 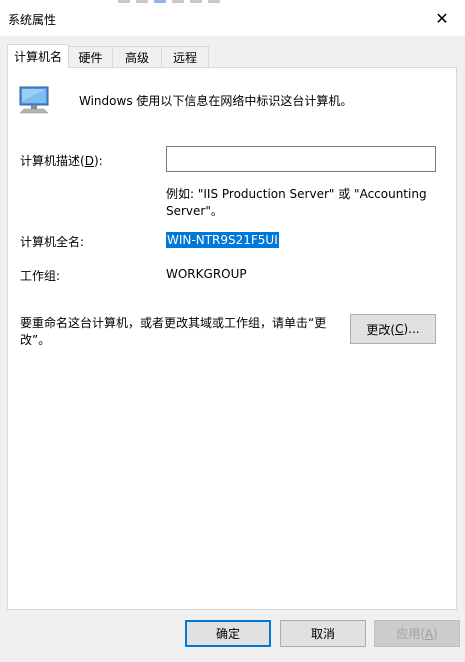 I want to click on close-button: ✕, so click(x=442, y=18).